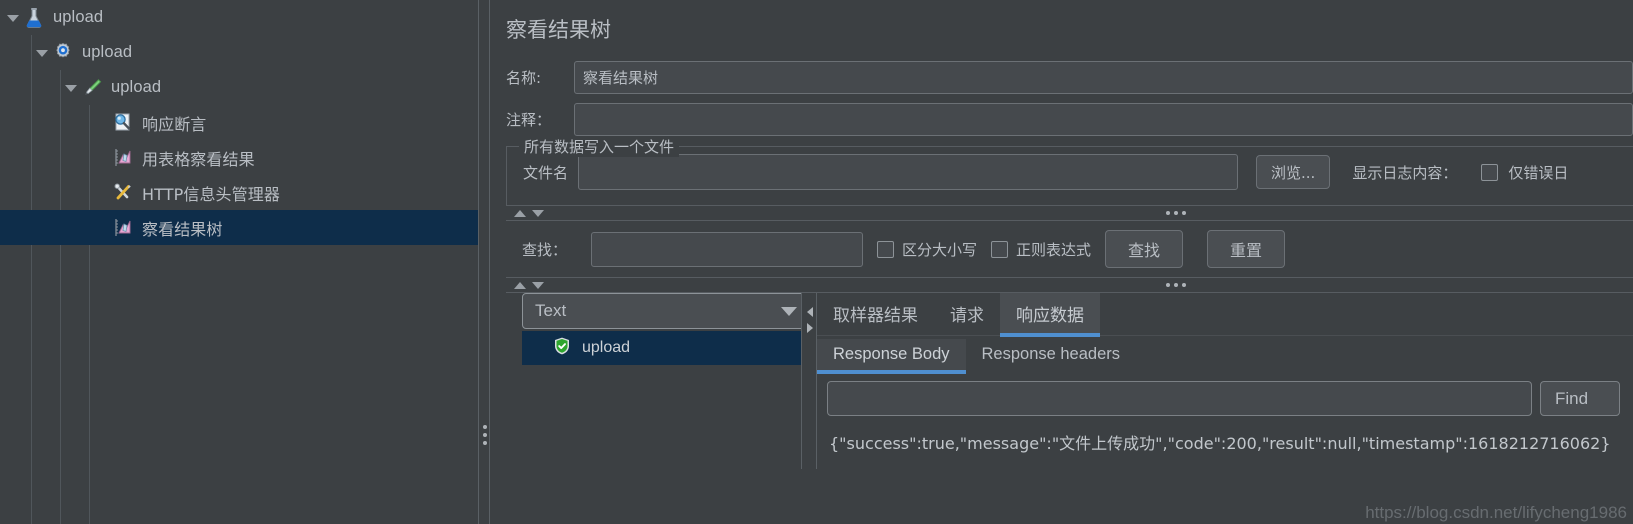 The width and height of the screenshot is (1633, 524). Describe the element at coordinates (1225, 354) in the screenshot. I see `response-subtabs: Response Body Response headers` at that location.